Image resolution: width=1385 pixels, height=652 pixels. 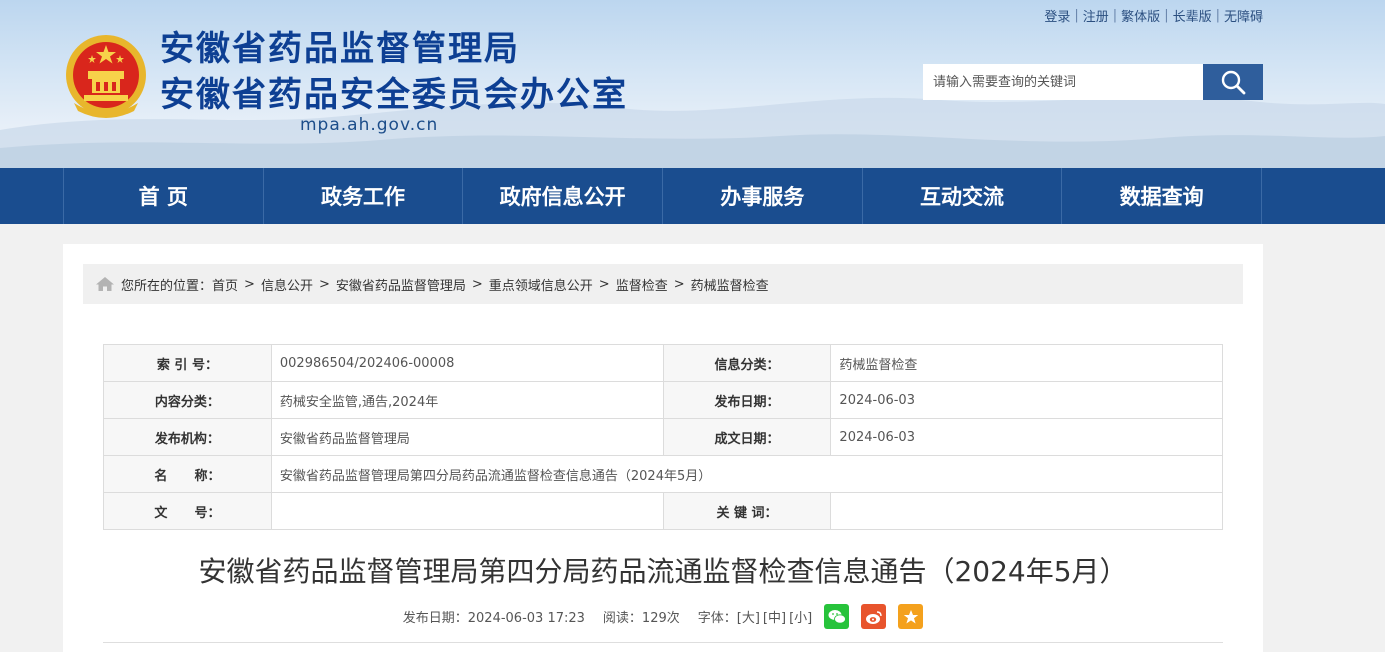 What do you see at coordinates (1026, 511) in the screenshot?
I see `keywords-value` at bounding box center [1026, 511].